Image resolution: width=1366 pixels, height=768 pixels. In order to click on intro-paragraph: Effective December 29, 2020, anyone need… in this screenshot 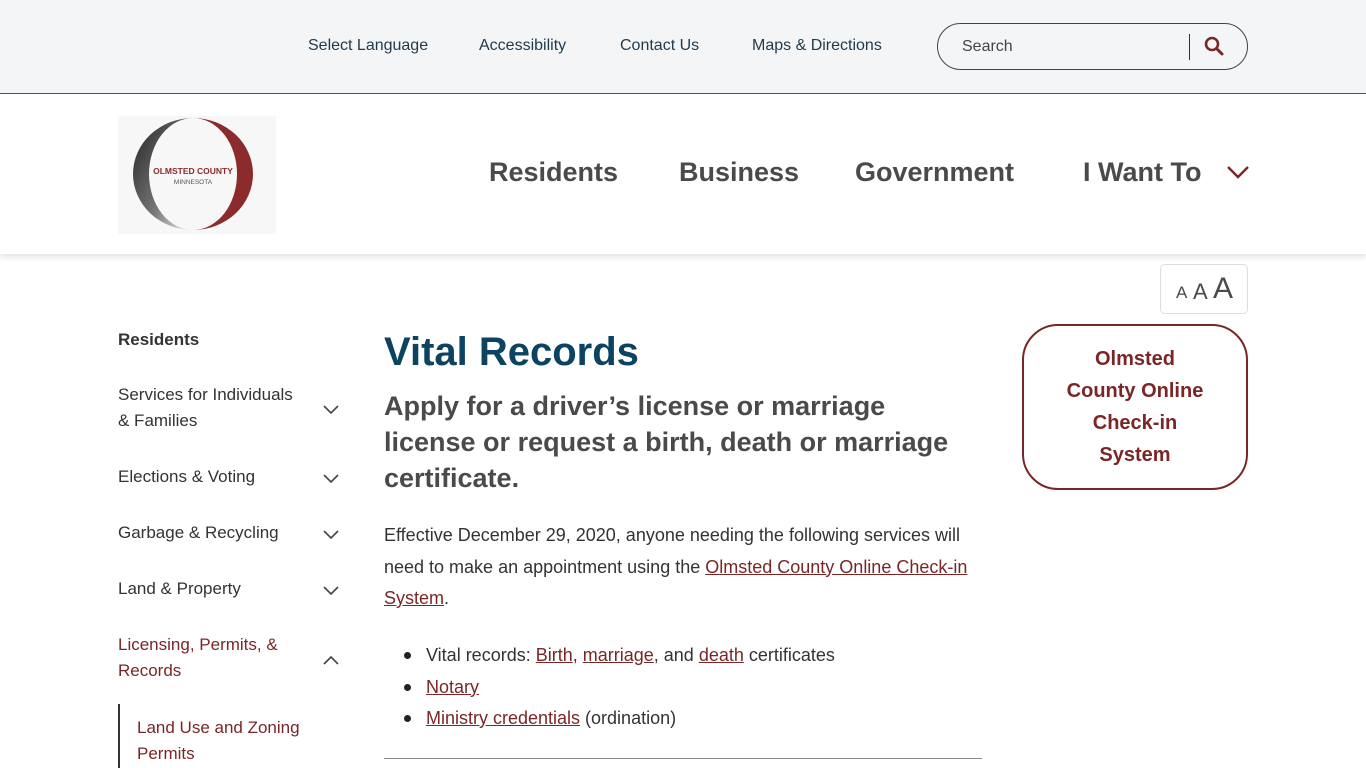, I will do `click(684, 567)`.